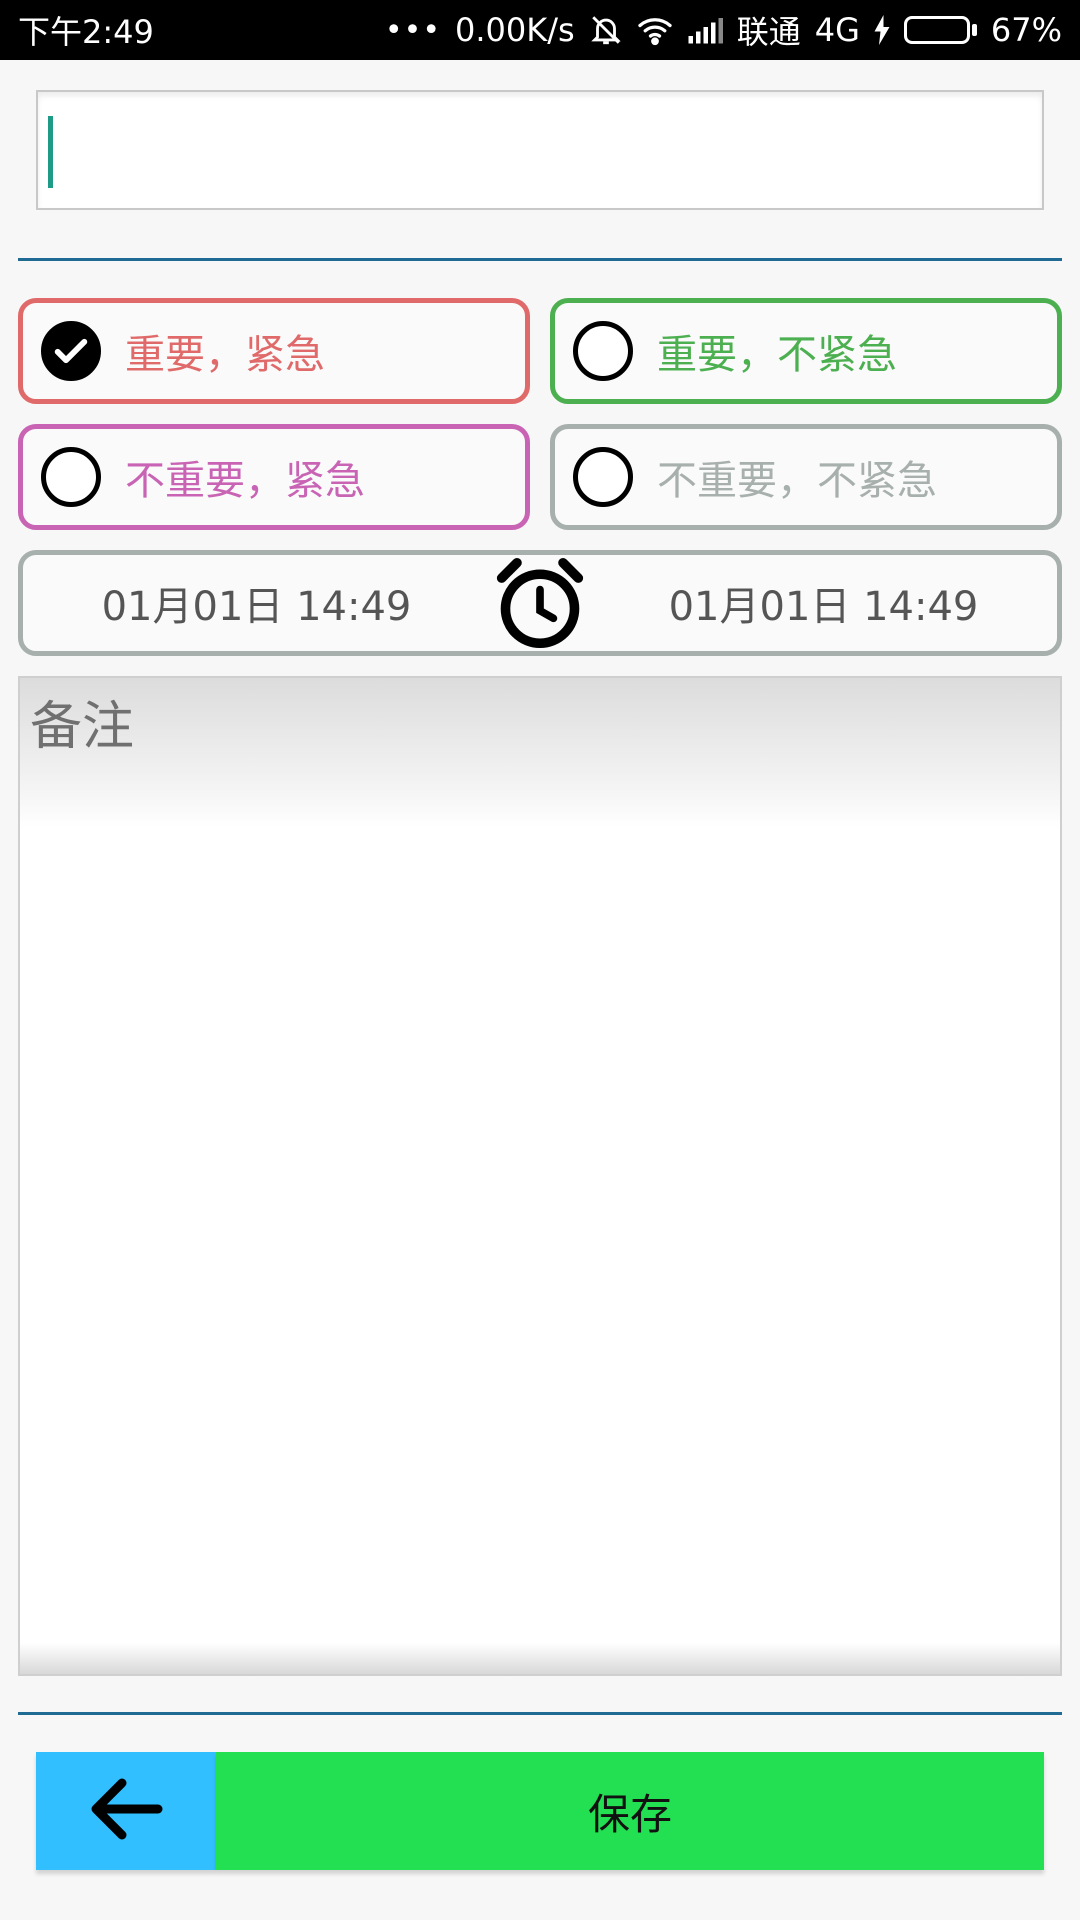  I want to click on bottom-divider, so click(540, 1713).